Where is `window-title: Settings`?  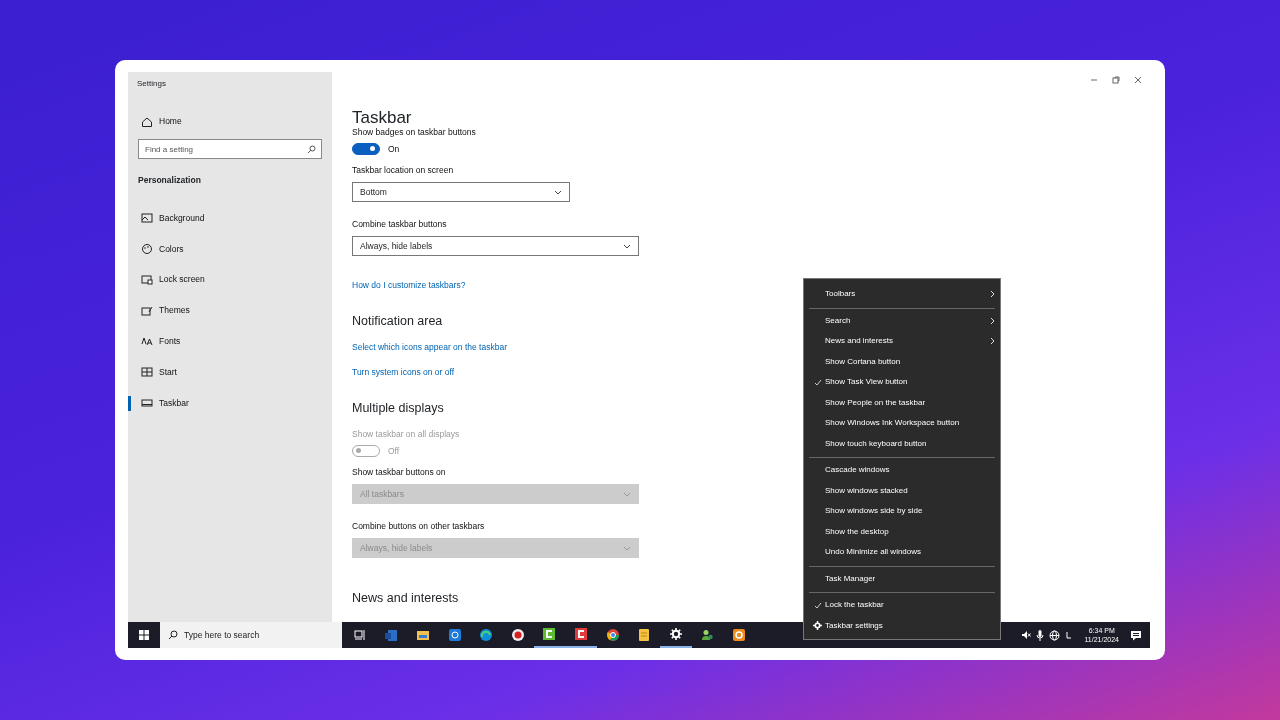 window-title: Settings is located at coordinates (151, 84).